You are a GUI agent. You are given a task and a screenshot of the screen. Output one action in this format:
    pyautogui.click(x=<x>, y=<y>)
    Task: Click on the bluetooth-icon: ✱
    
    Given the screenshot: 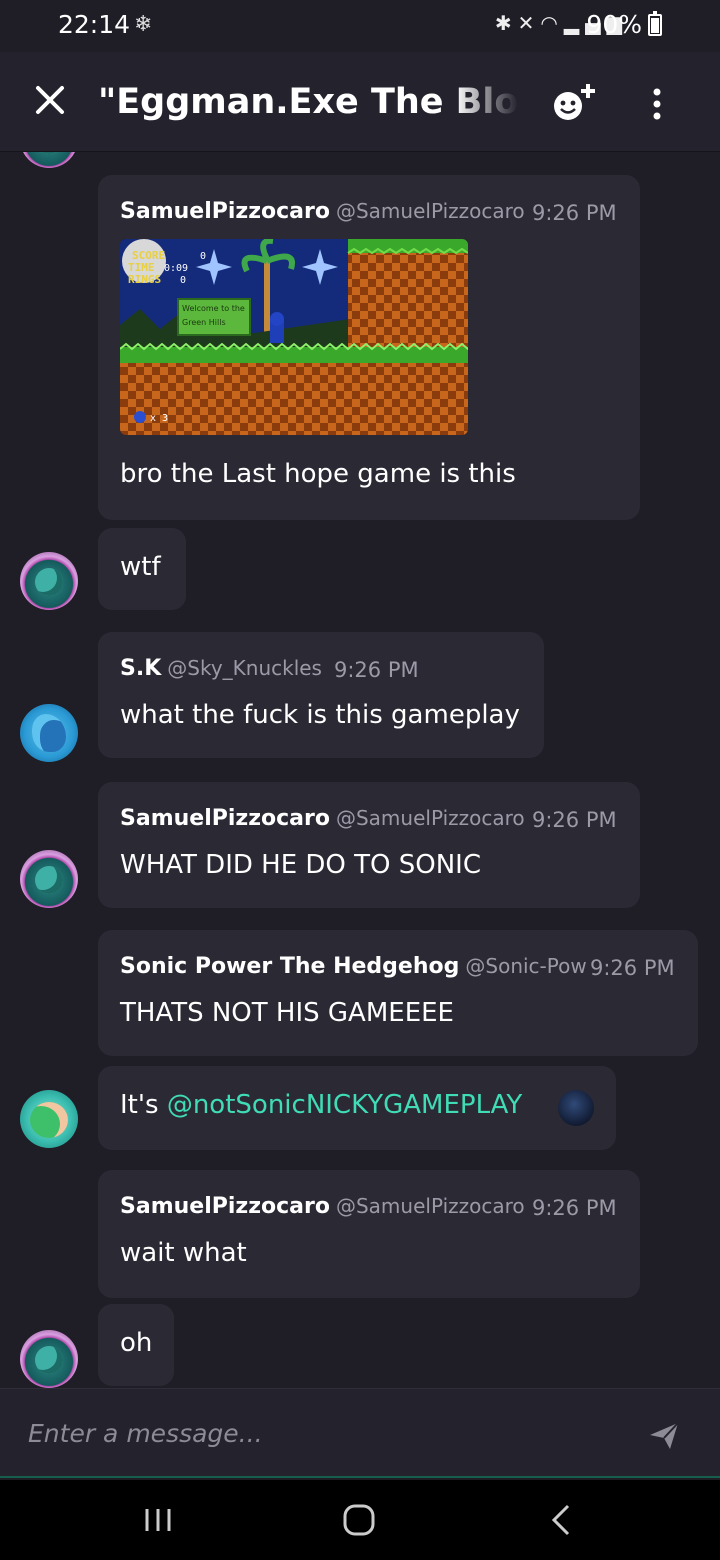 What is the action you would take?
    pyautogui.click(x=506, y=23)
    